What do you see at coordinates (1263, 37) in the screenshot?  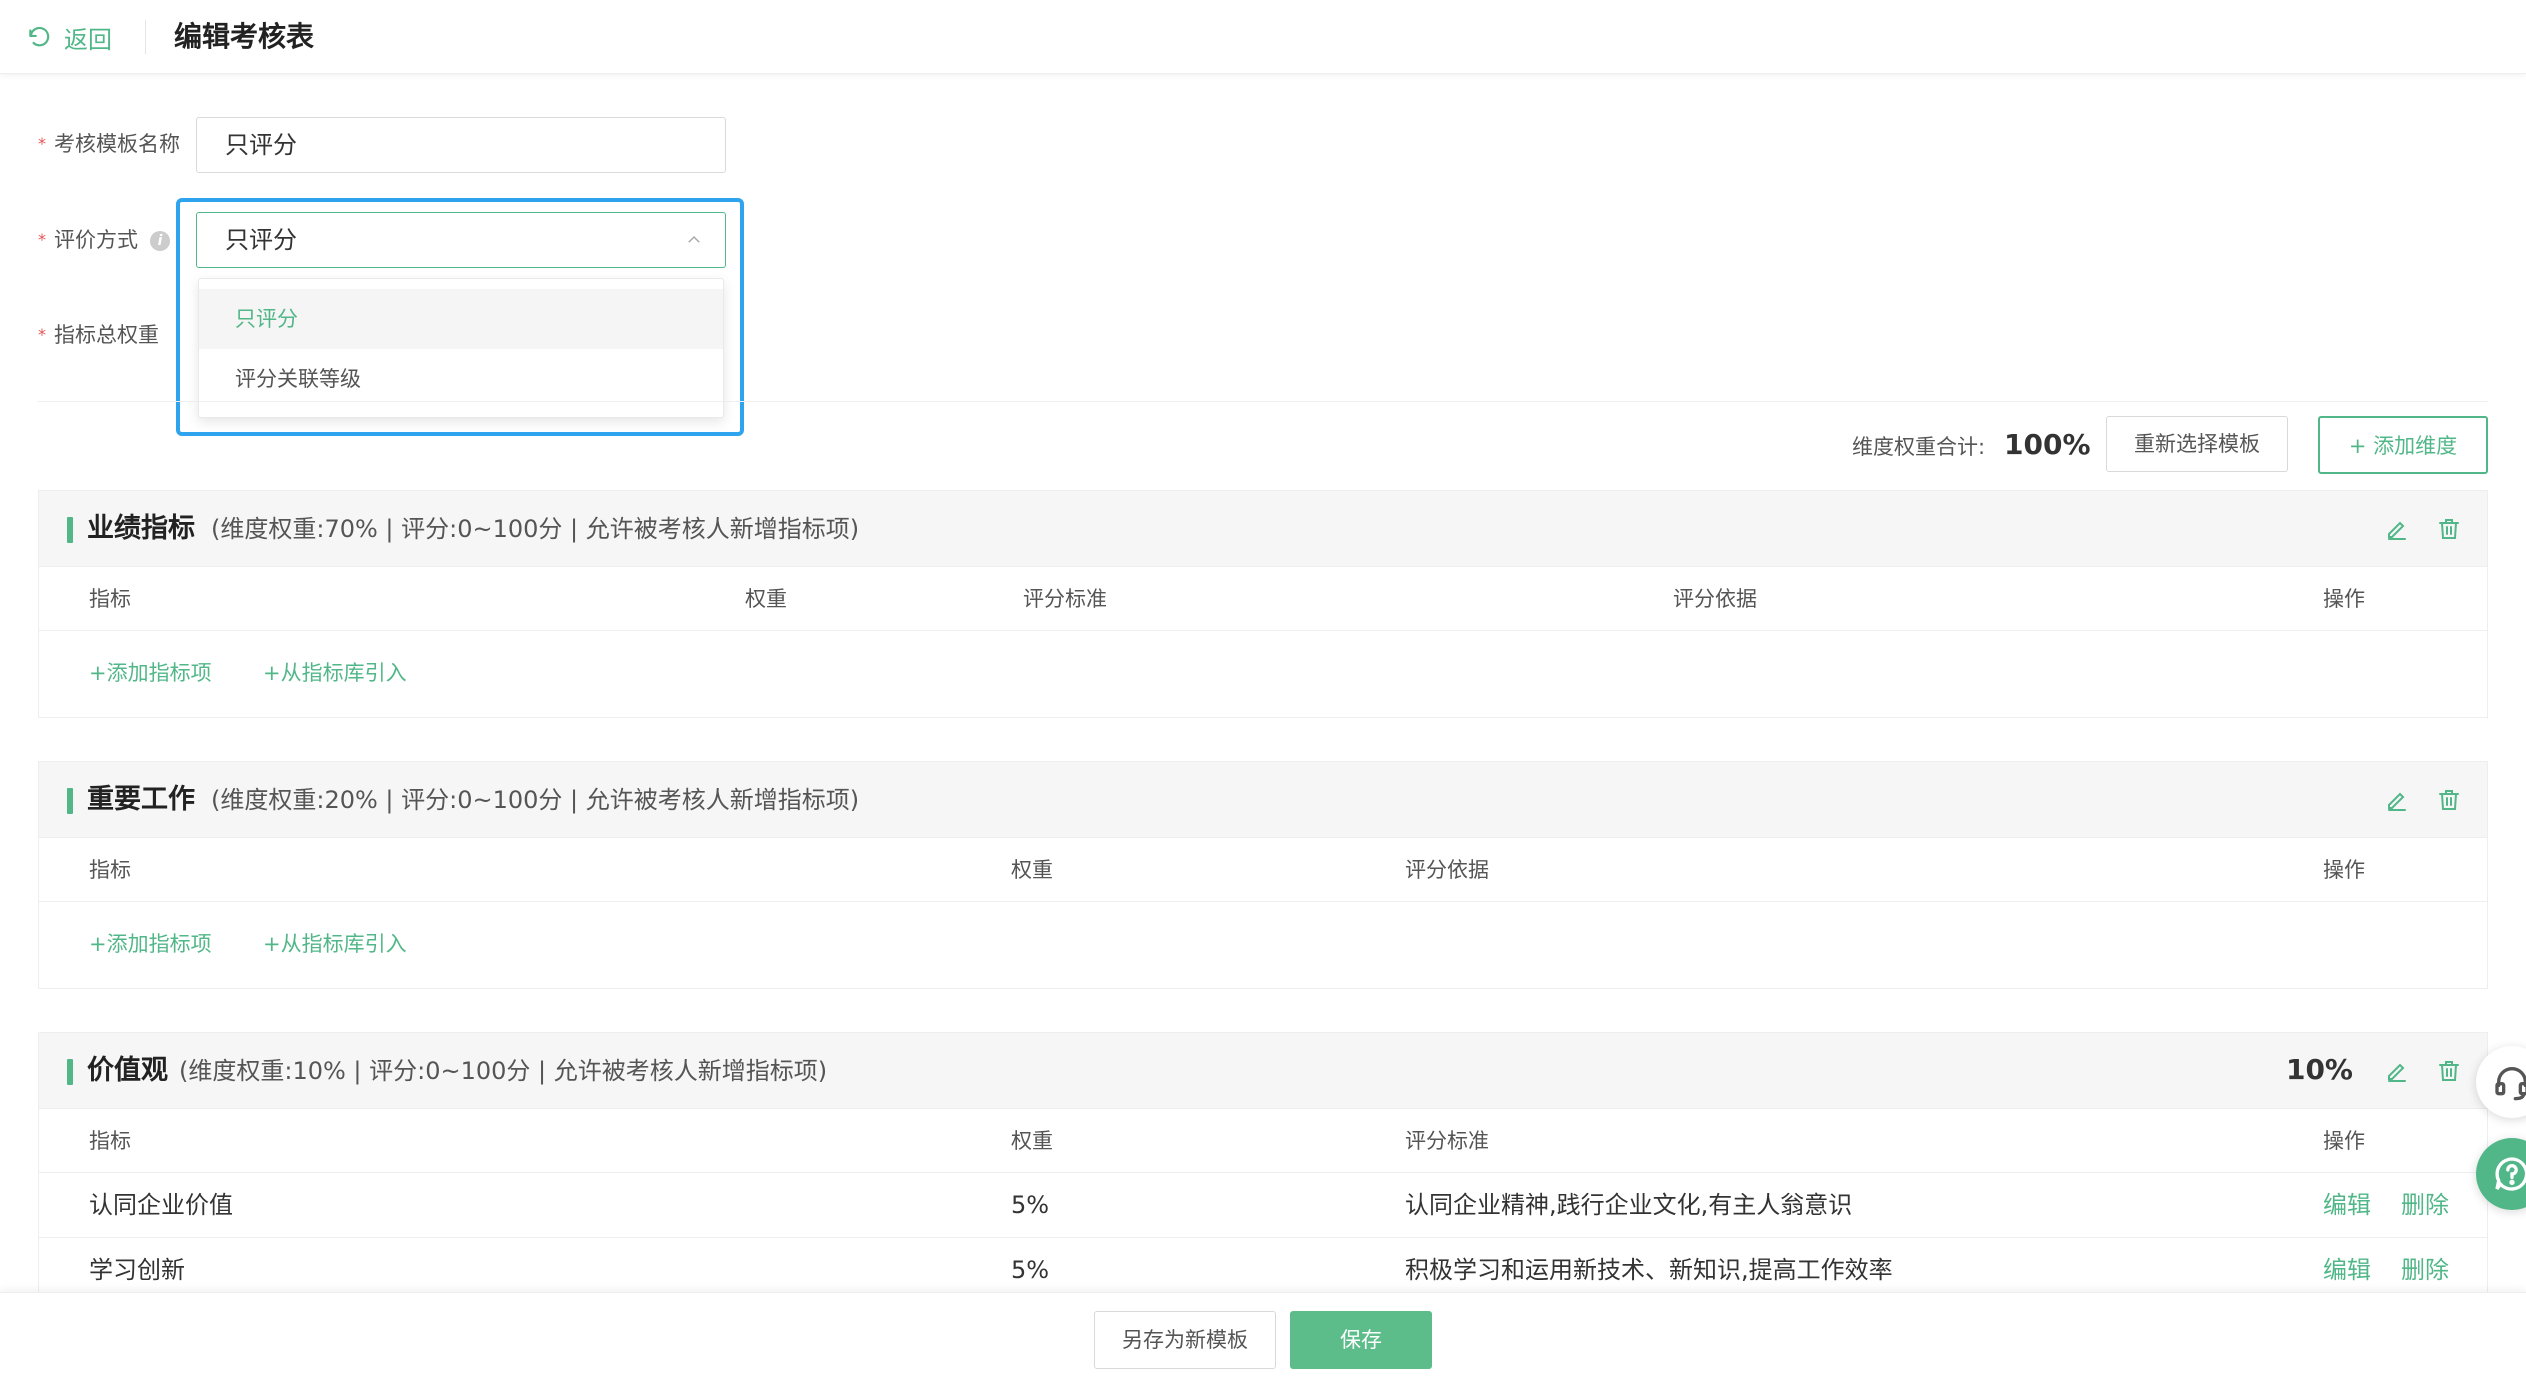 I see `top-bar: 返回 编辑考核表` at bounding box center [1263, 37].